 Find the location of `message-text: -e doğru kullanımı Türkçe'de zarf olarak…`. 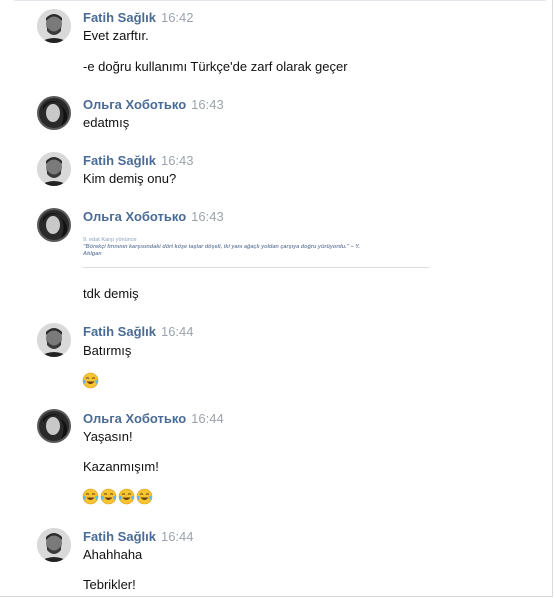

message-text: -e doğru kullanımı Türkçe'de zarf olarak… is located at coordinates (215, 66).